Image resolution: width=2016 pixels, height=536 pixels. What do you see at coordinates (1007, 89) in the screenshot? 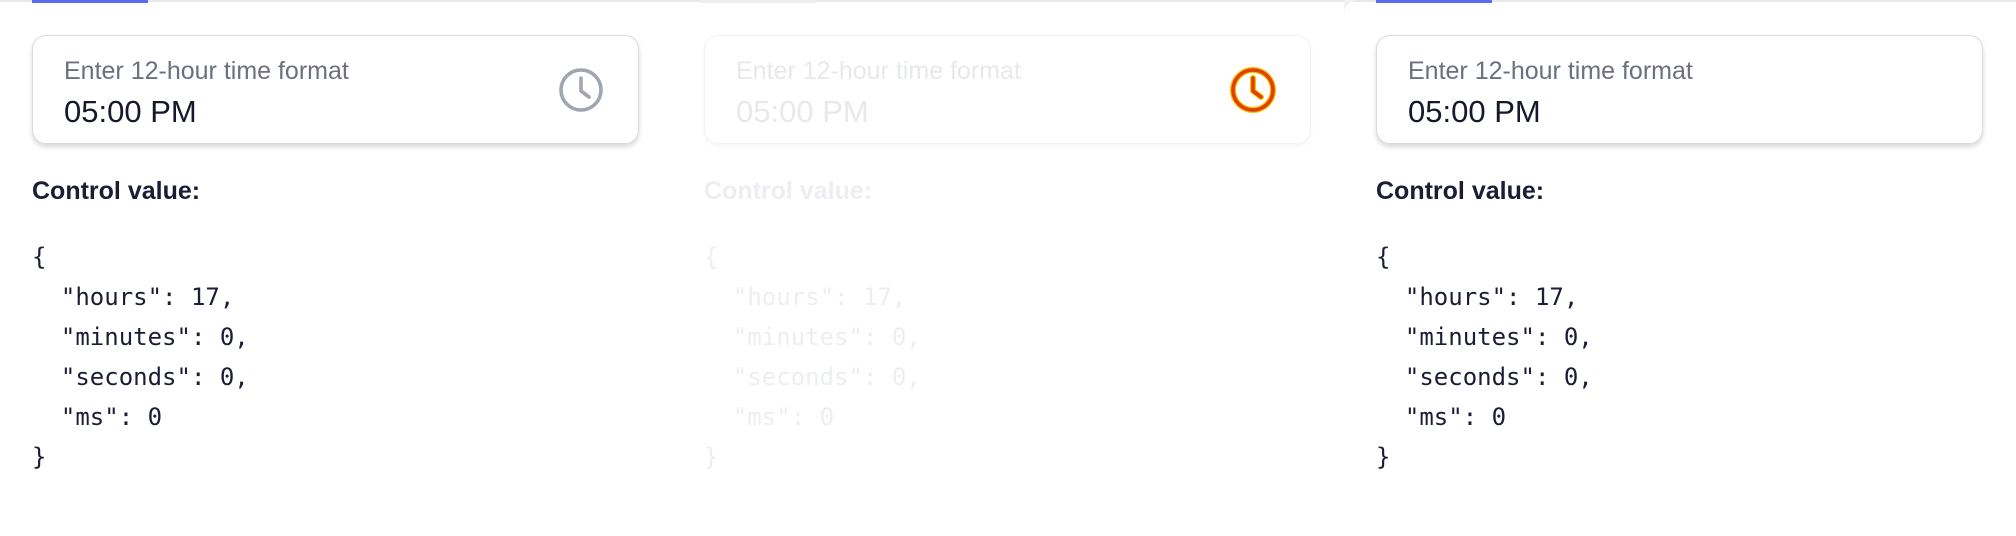
I see `time-field-disabled: Enter 12-hour time format` at bounding box center [1007, 89].